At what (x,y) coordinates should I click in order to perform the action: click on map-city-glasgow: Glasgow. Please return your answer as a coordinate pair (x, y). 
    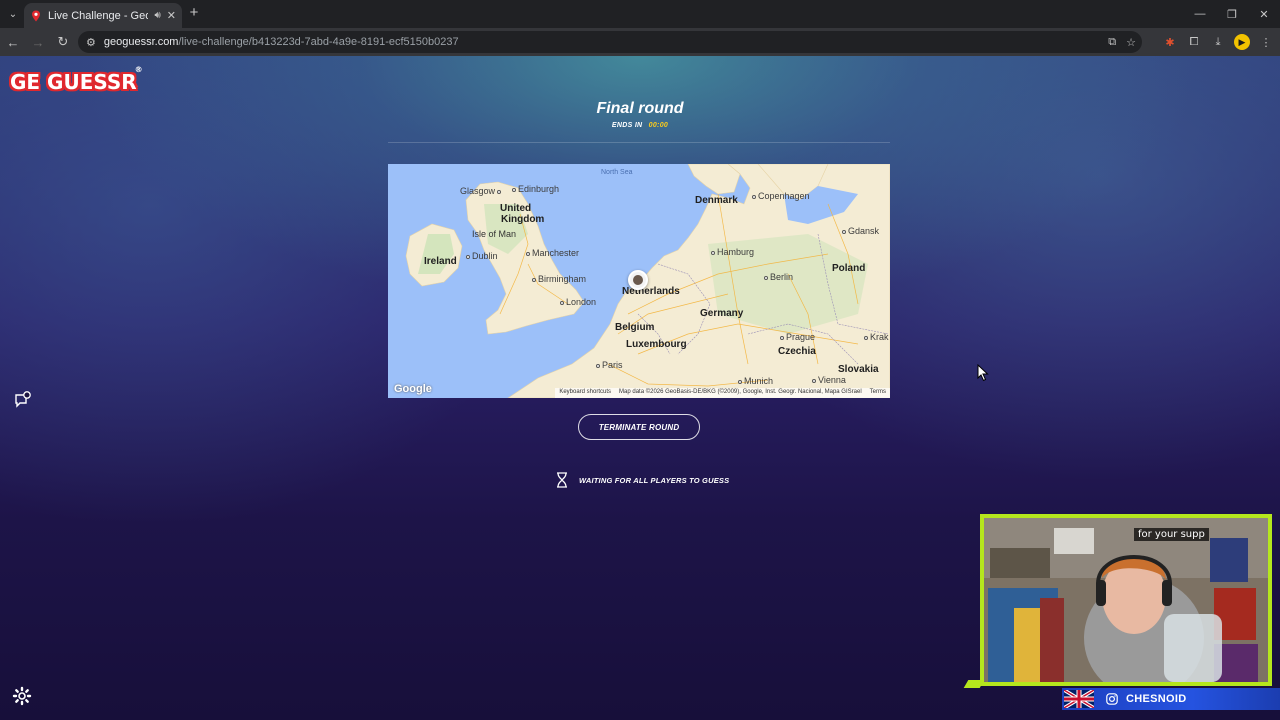
    Looking at the image, I should click on (481, 191).